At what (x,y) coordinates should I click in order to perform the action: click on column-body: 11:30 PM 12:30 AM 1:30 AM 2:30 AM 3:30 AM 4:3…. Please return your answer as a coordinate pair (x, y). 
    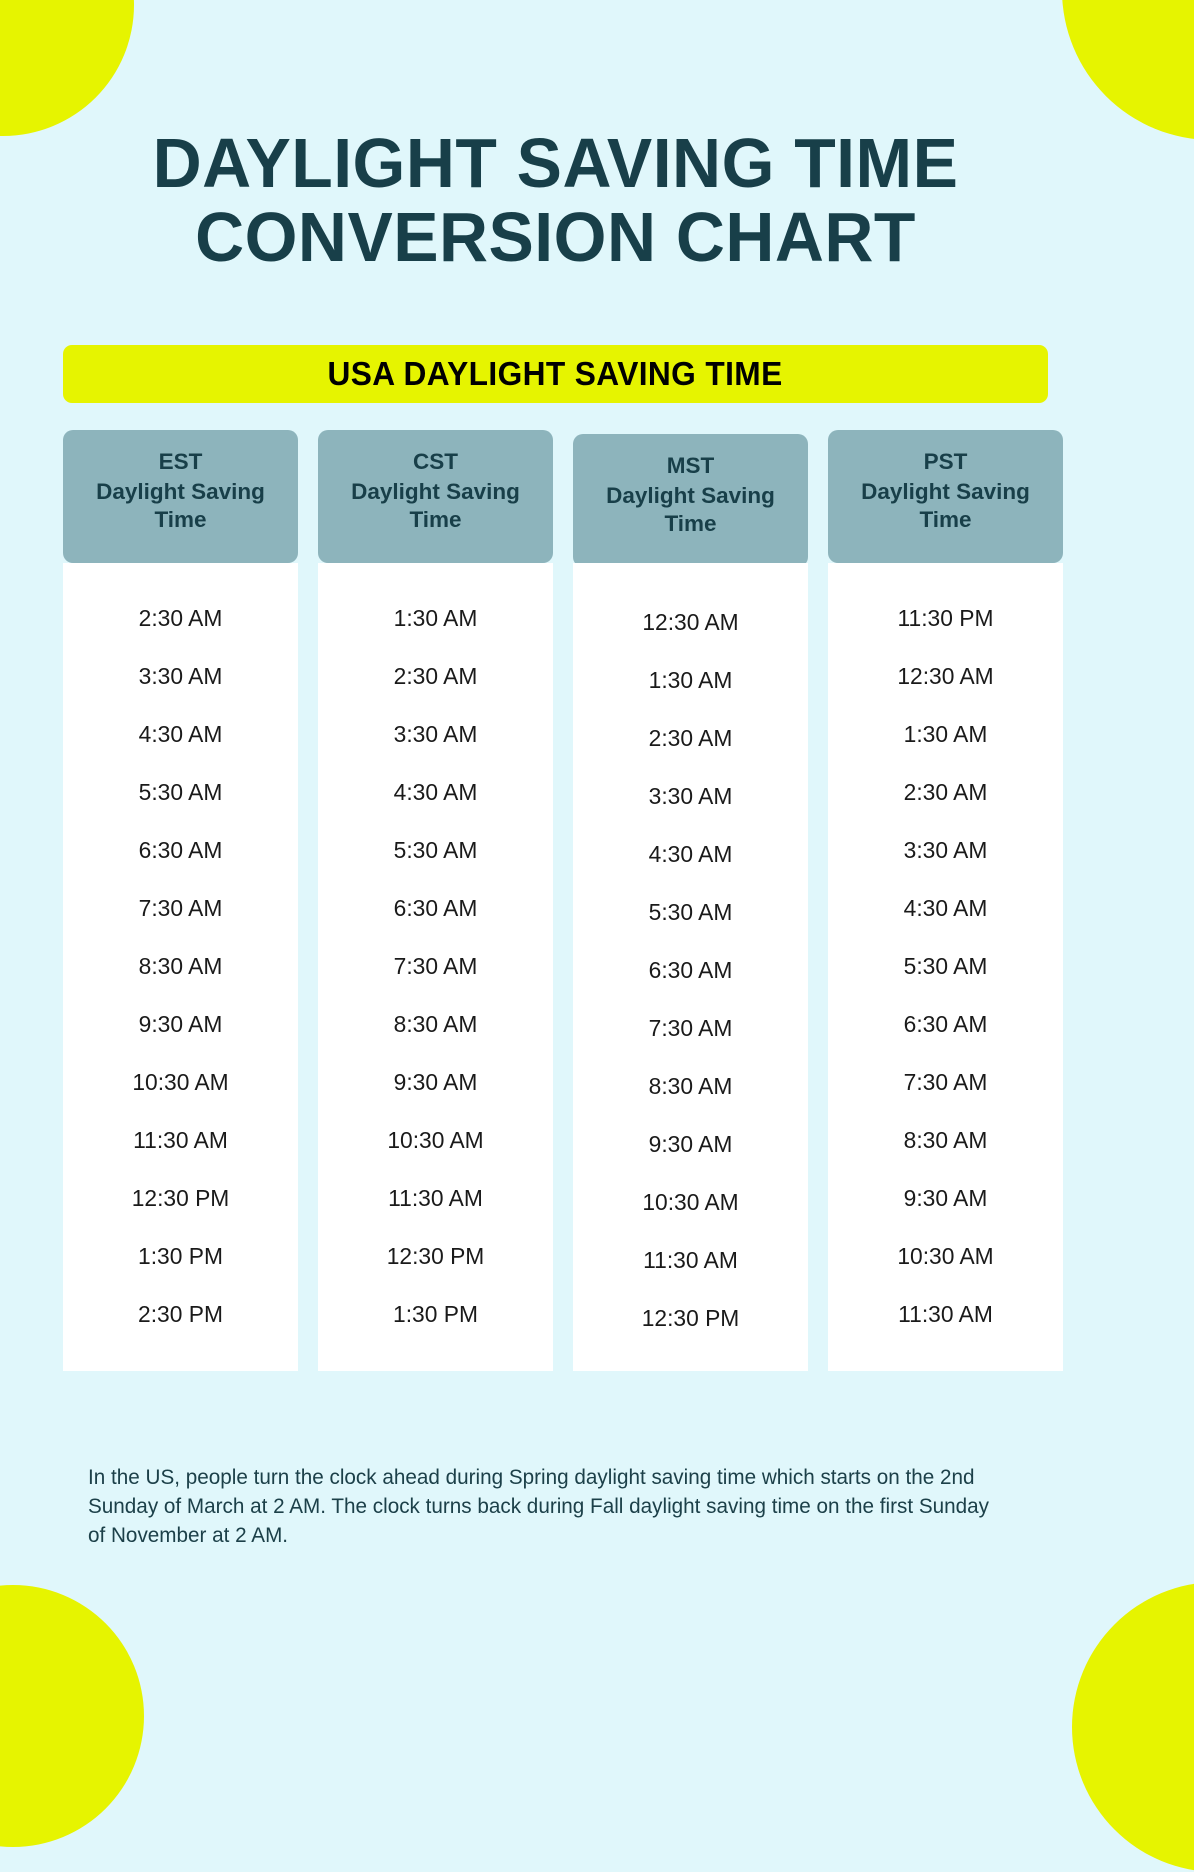
    Looking at the image, I should click on (945, 967).